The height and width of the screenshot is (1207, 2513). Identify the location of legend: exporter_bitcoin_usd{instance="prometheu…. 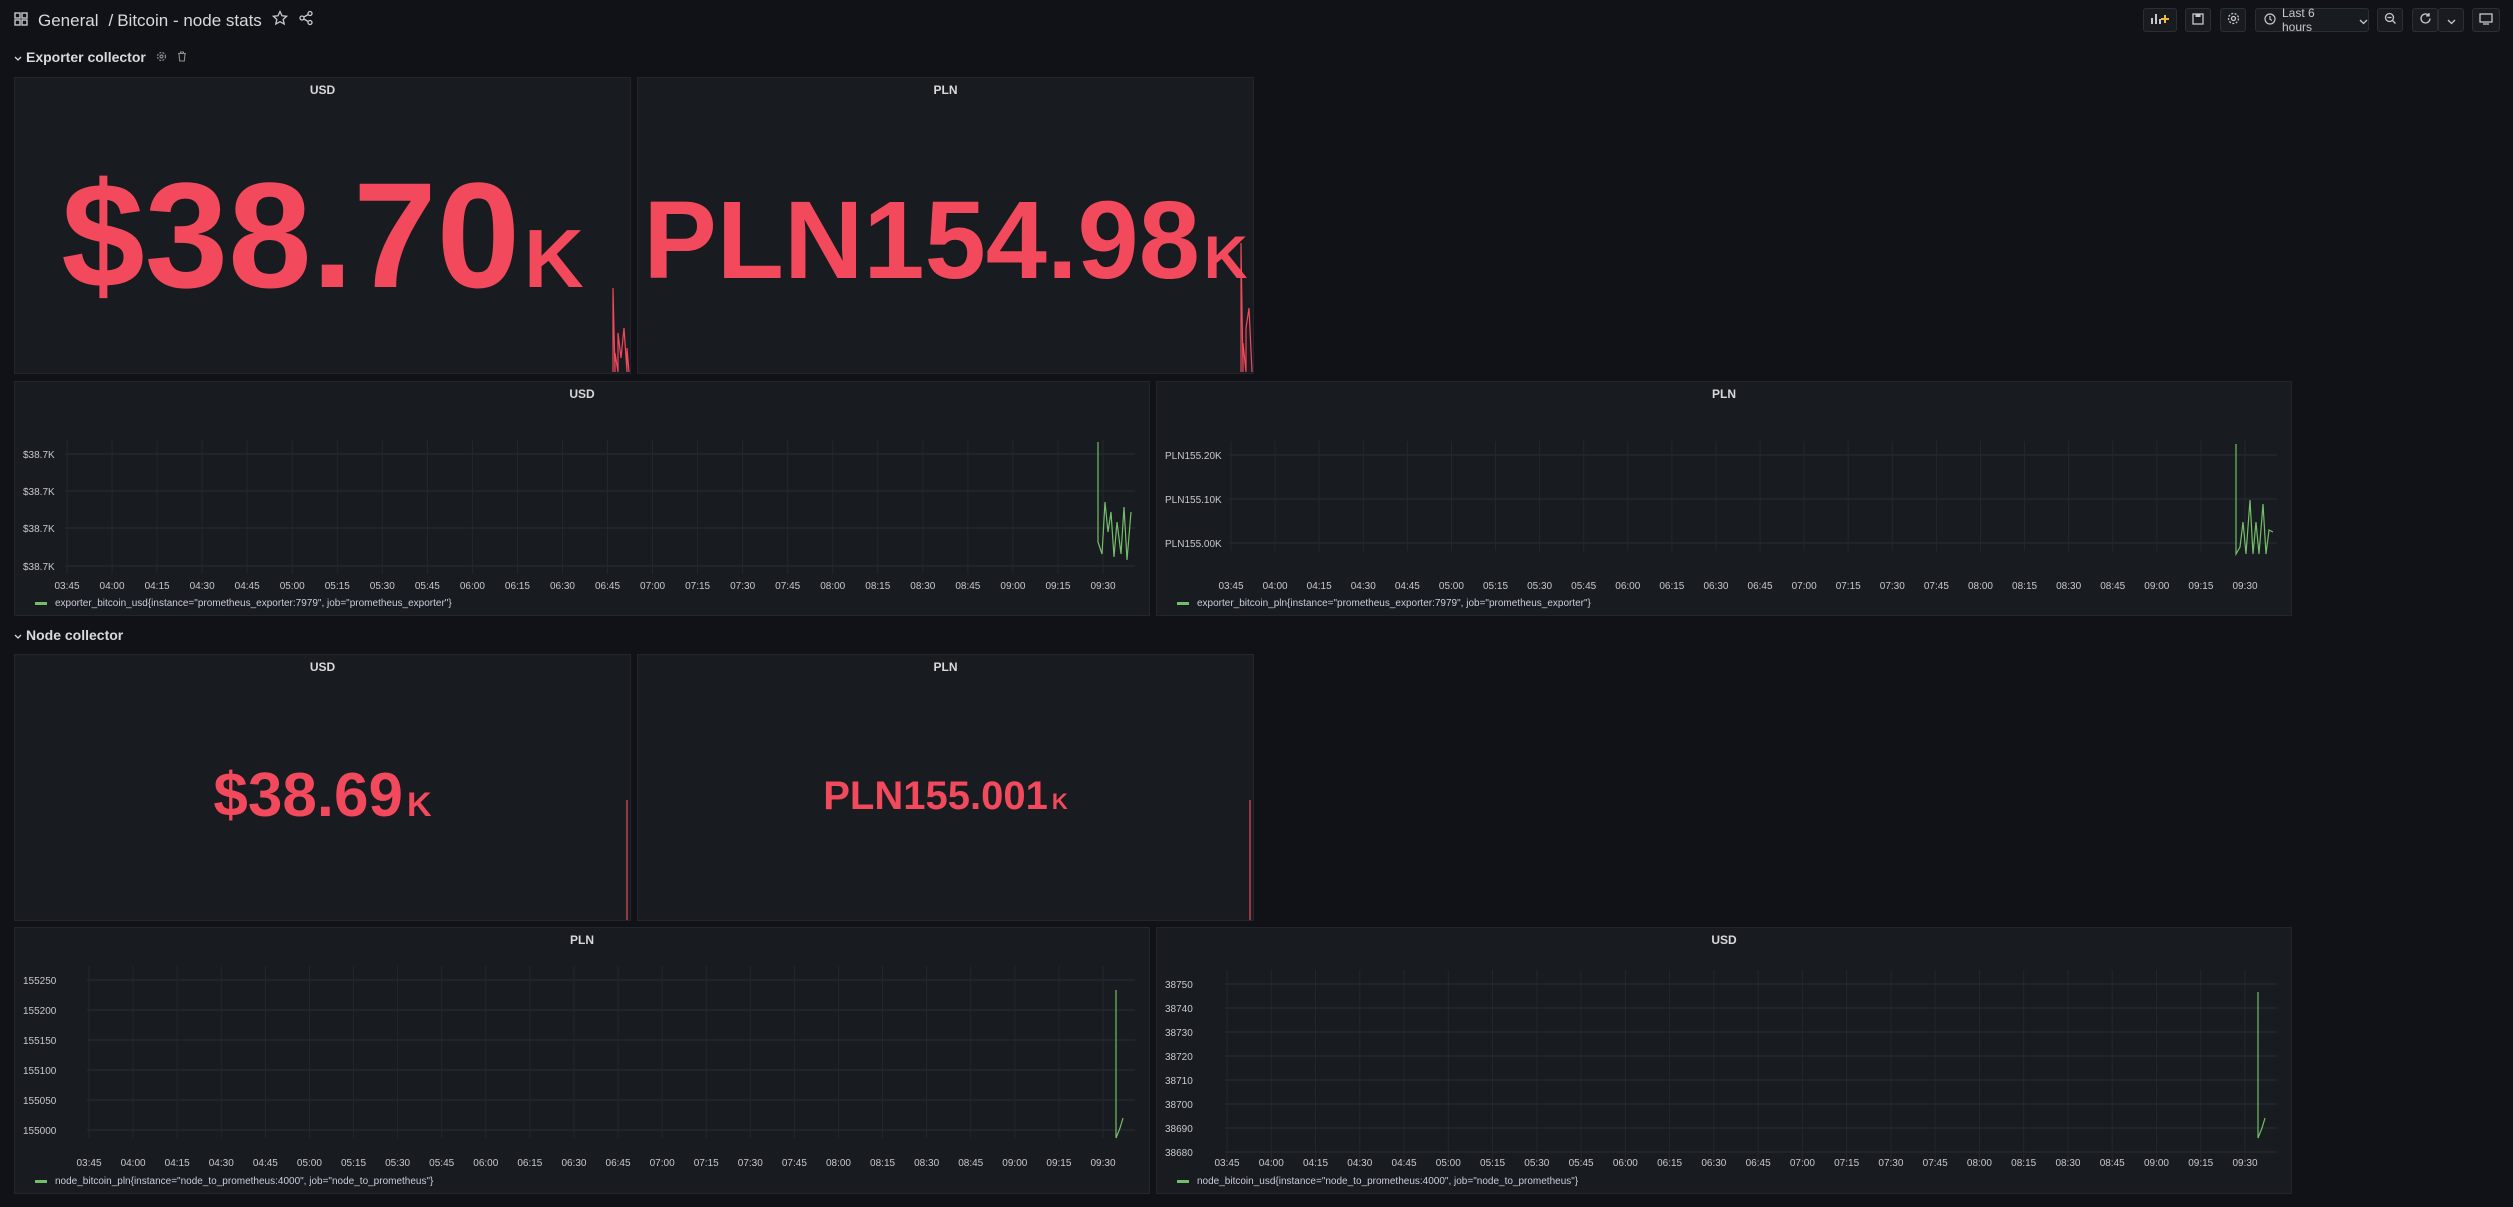
(243, 603).